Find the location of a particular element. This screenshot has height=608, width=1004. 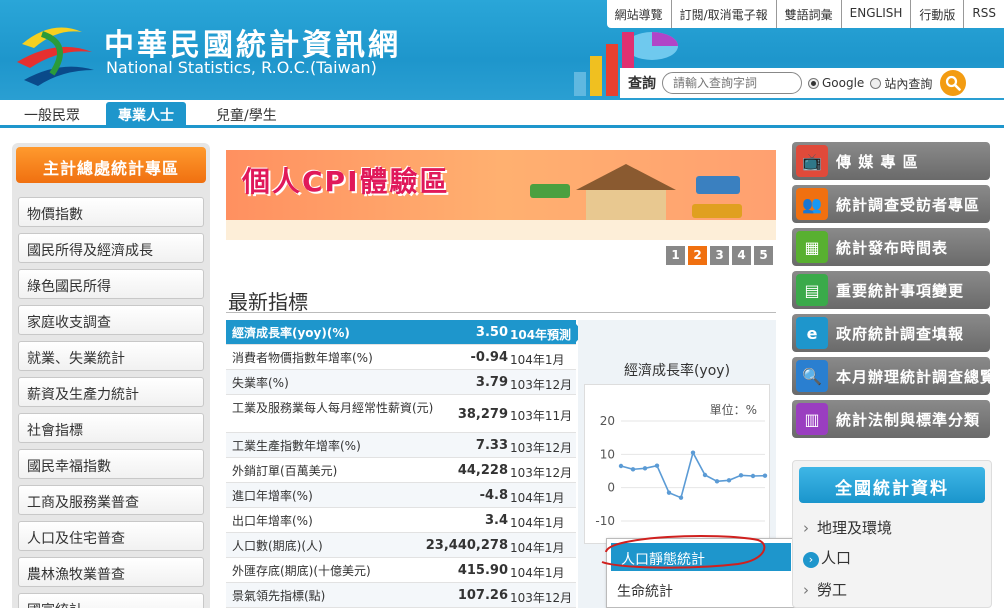

divider is located at coordinates (501, 312).